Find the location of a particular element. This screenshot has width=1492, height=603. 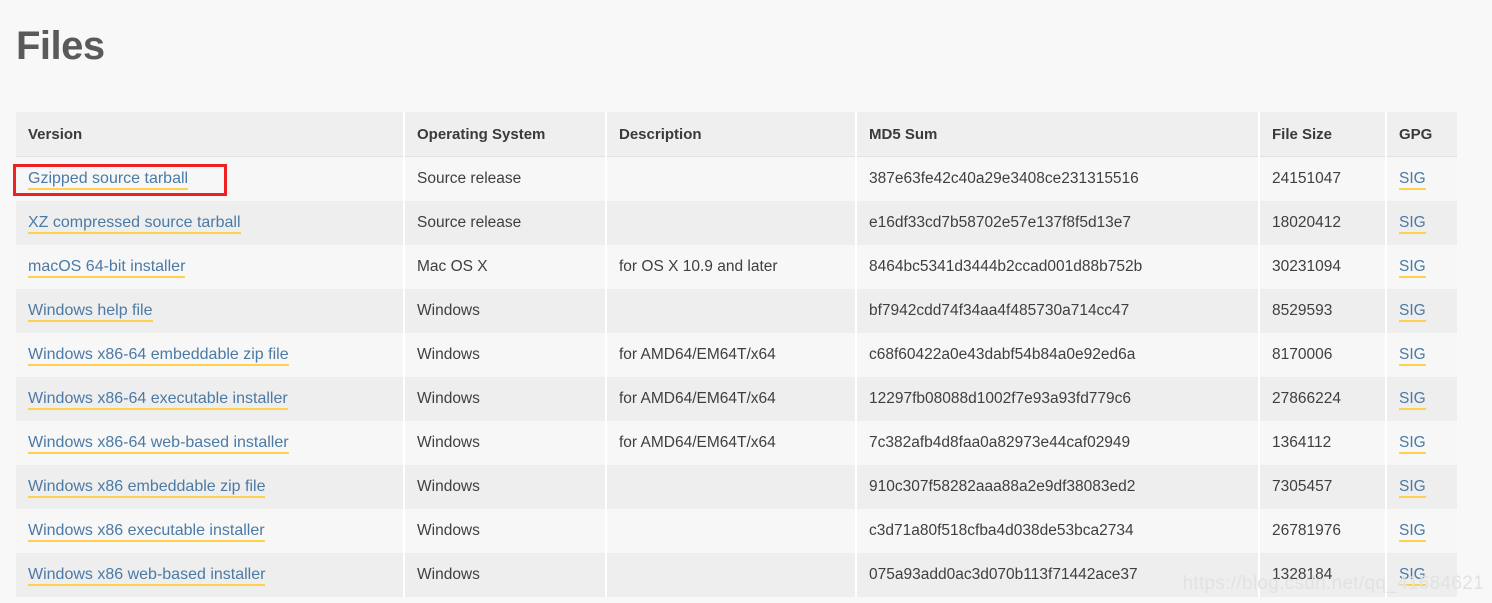

version-download-link: Windows x86 embeddable zip file is located at coordinates (147, 488).